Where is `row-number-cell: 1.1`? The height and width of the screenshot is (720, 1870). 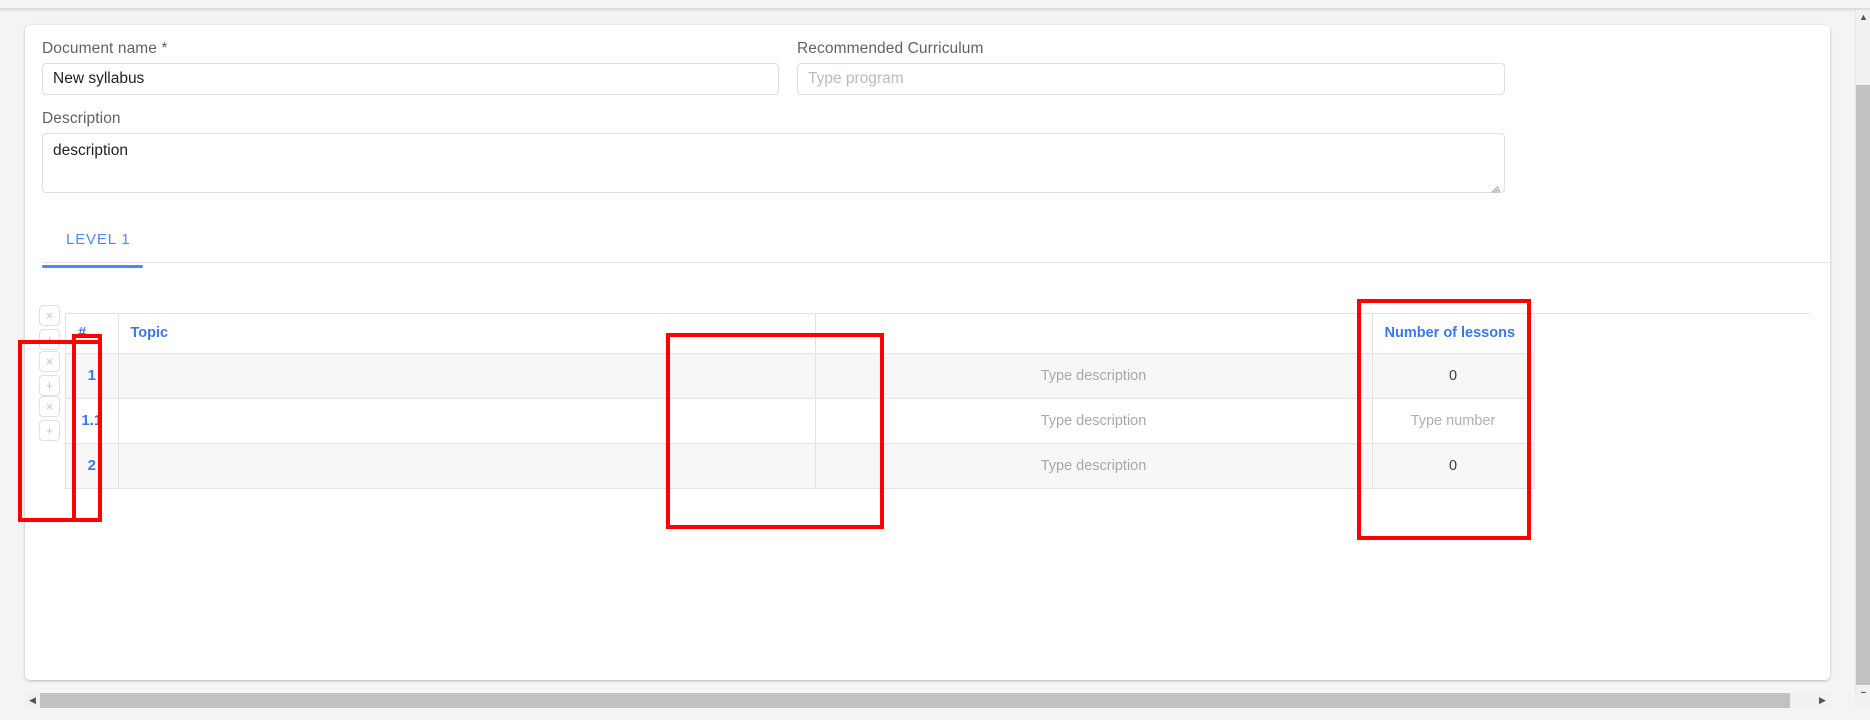
row-number-cell: 1.1 is located at coordinates (92, 421).